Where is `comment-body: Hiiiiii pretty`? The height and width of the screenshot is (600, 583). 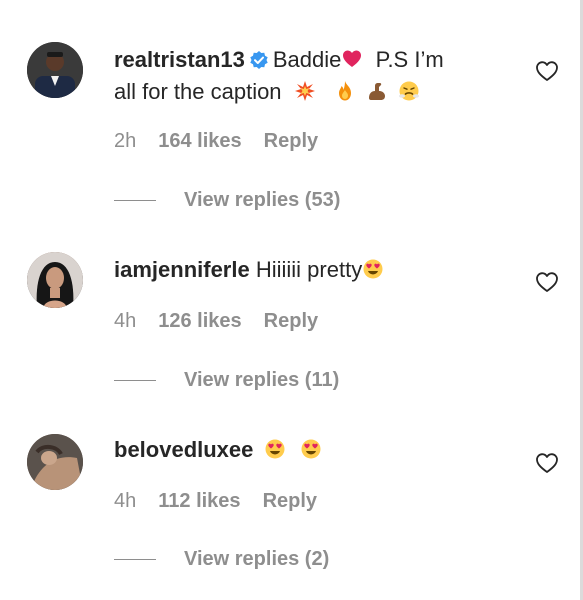 comment-body: Hiiiiii pretty is located at coordinates (309, 269).